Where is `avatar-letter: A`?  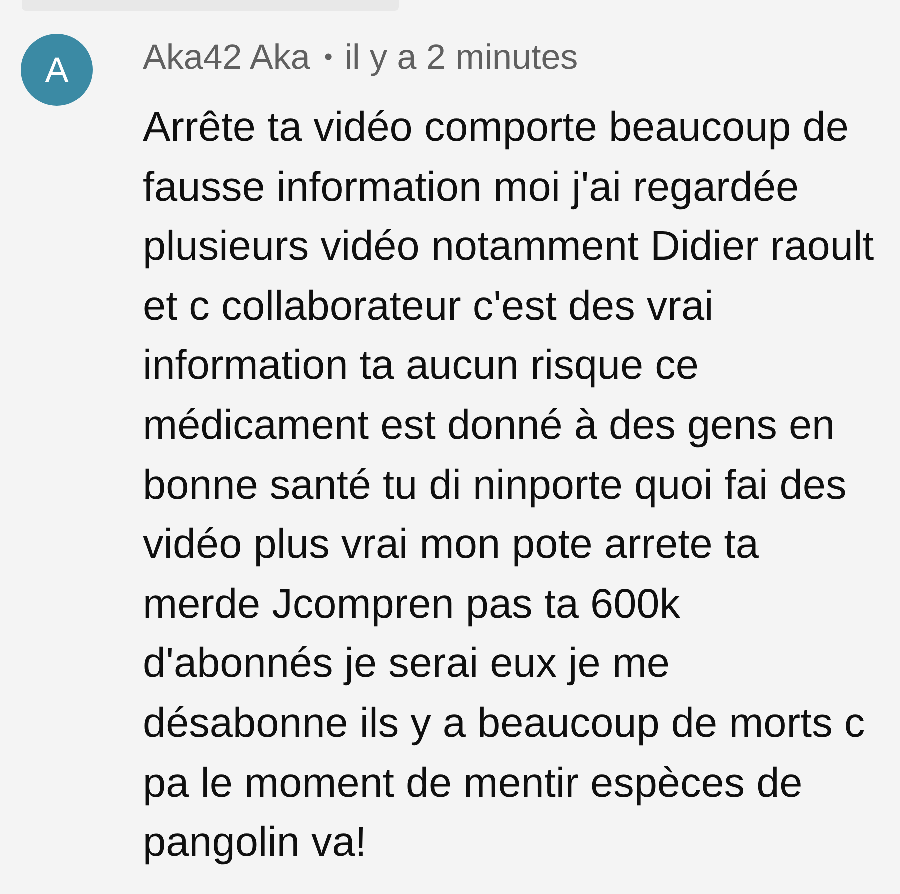 avatar-letter: A is located at coordinates (57, 70).